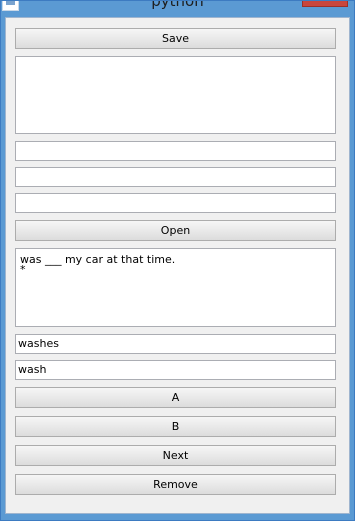  Describe the element at coordinates (175, 484) in the screenshot. I see `remove-button: Remove` at that location.